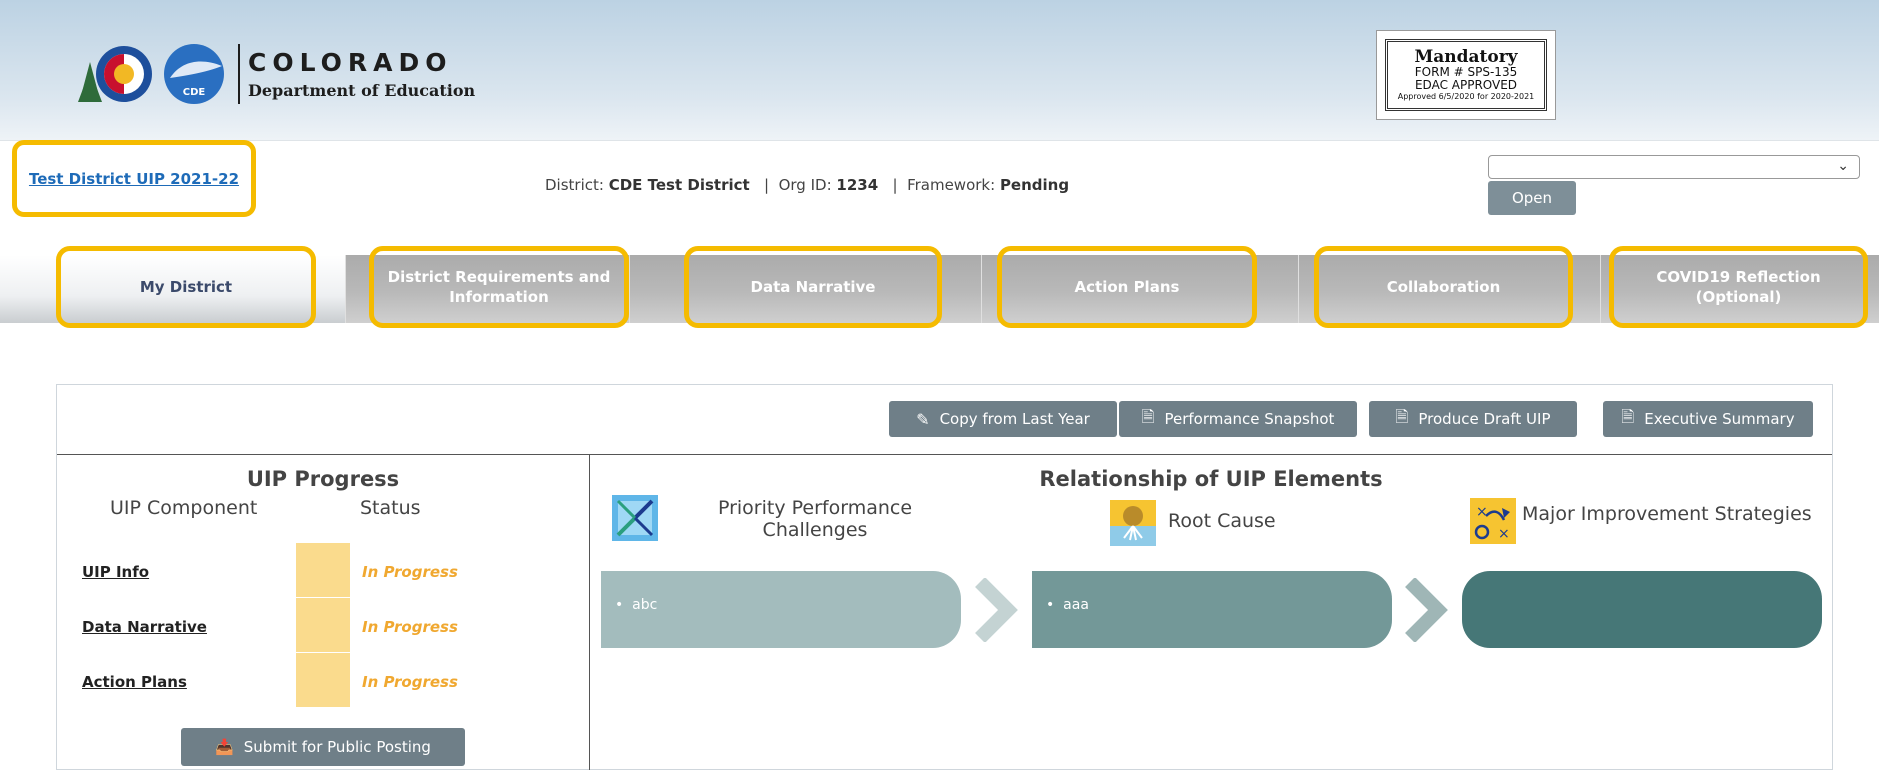 The height and width of the screenshot is (770, 1879). What do you see at coordinates (323, 479) in the screenshot?
I see `uip-progress-title: UIP Progress` at bounding box center [323, 479].